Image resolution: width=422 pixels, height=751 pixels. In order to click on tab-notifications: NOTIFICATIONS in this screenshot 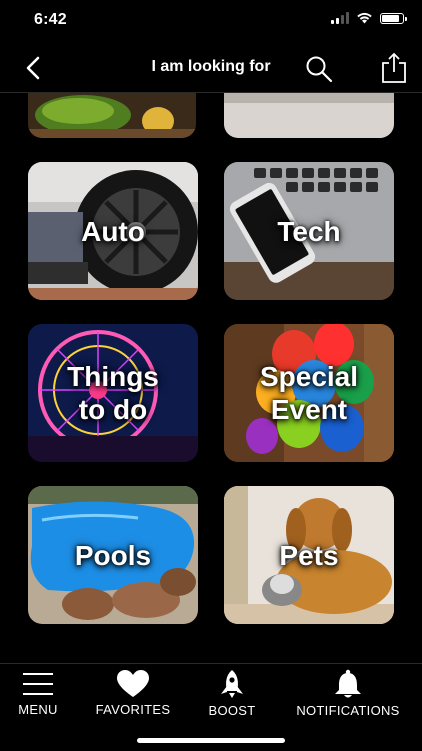, I will do `click(348, 694)`.